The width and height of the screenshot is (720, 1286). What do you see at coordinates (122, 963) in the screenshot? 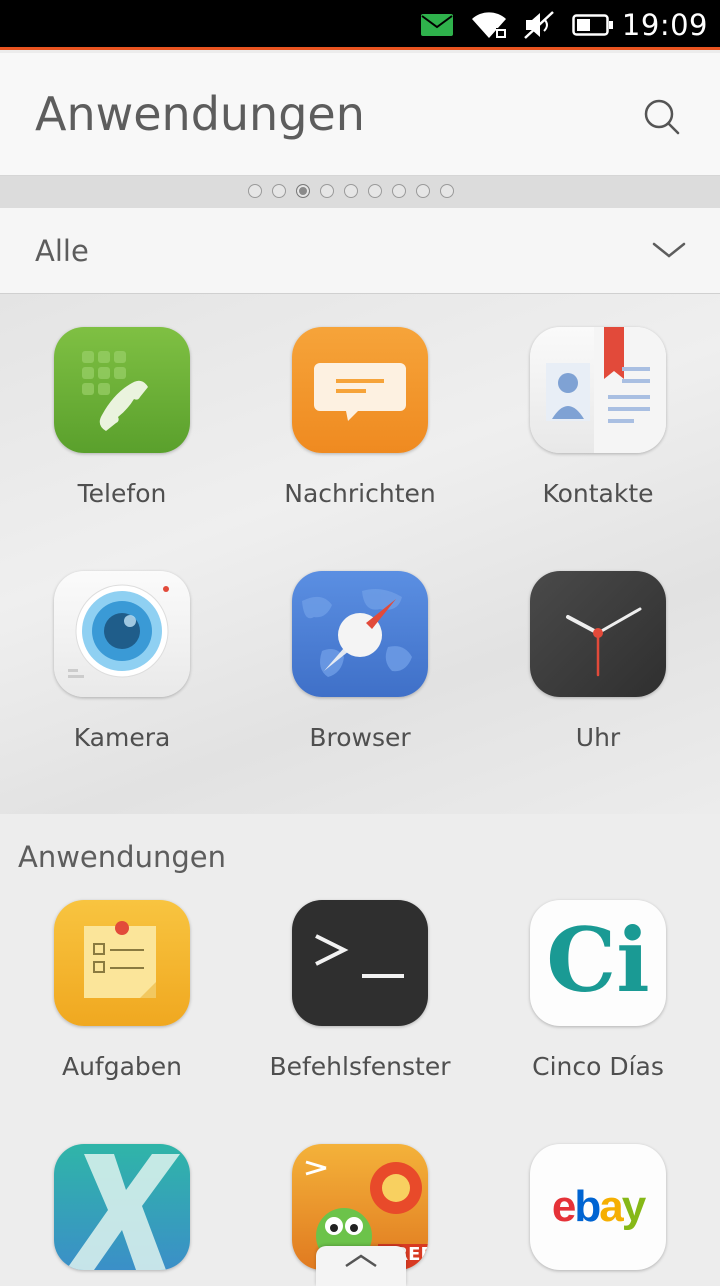
I see `tasks-icon` at bounding box center [122, 963].